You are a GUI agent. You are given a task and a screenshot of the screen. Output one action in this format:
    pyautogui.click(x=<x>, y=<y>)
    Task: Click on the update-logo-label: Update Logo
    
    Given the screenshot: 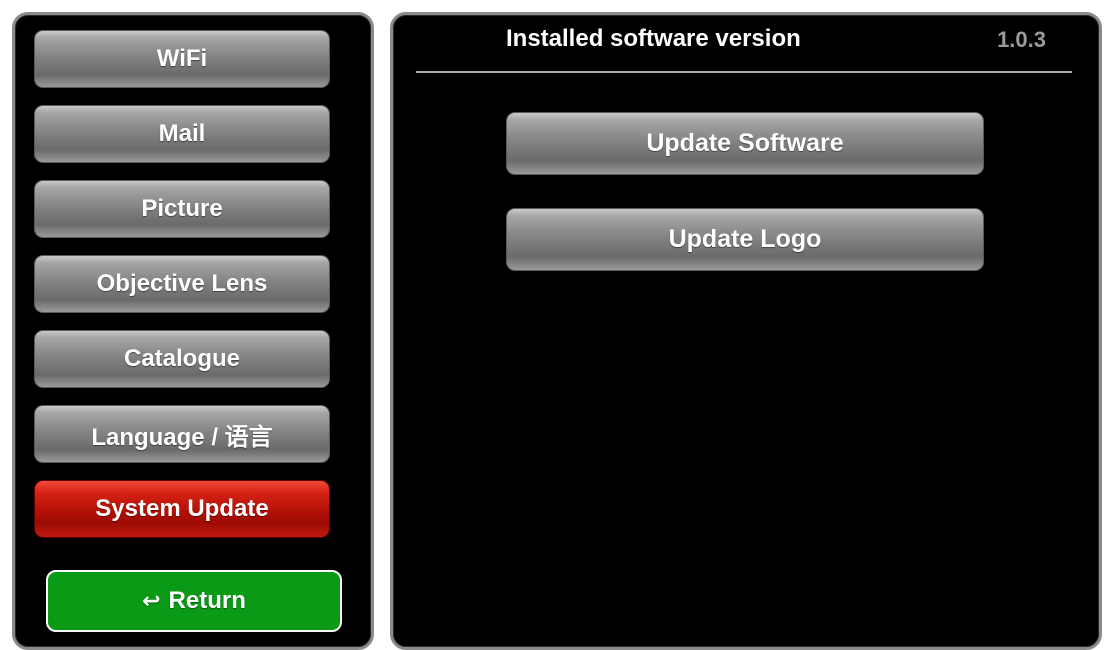 What is the action you would take?
    pyautogui.click(x=745, y=239)
    